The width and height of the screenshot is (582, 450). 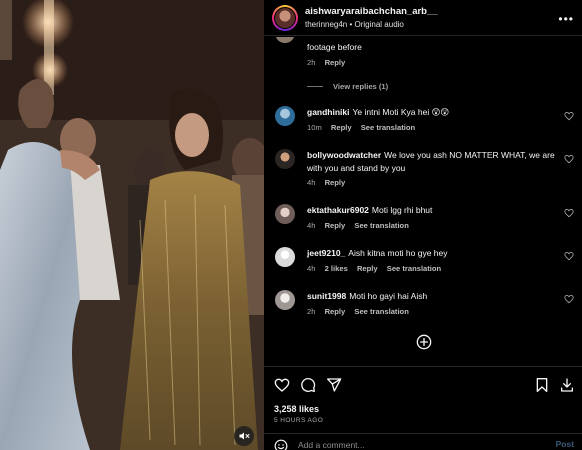 What do you see at coordinates (285, 18) in the screenshot?
I see `author-avatar` at bounding box center [285, 18].